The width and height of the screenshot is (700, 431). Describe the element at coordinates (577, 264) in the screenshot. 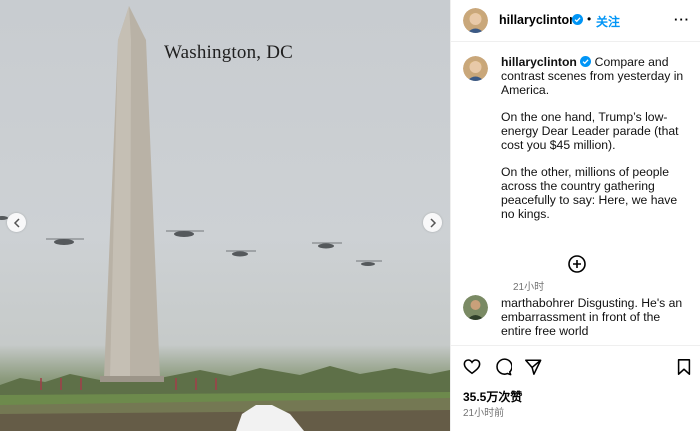

I see `add-circle-icon` at that location.